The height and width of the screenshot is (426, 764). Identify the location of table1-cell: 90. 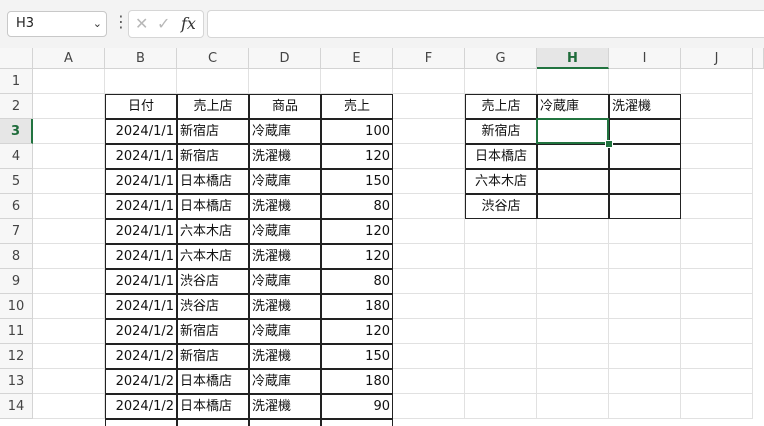
(357, 406).